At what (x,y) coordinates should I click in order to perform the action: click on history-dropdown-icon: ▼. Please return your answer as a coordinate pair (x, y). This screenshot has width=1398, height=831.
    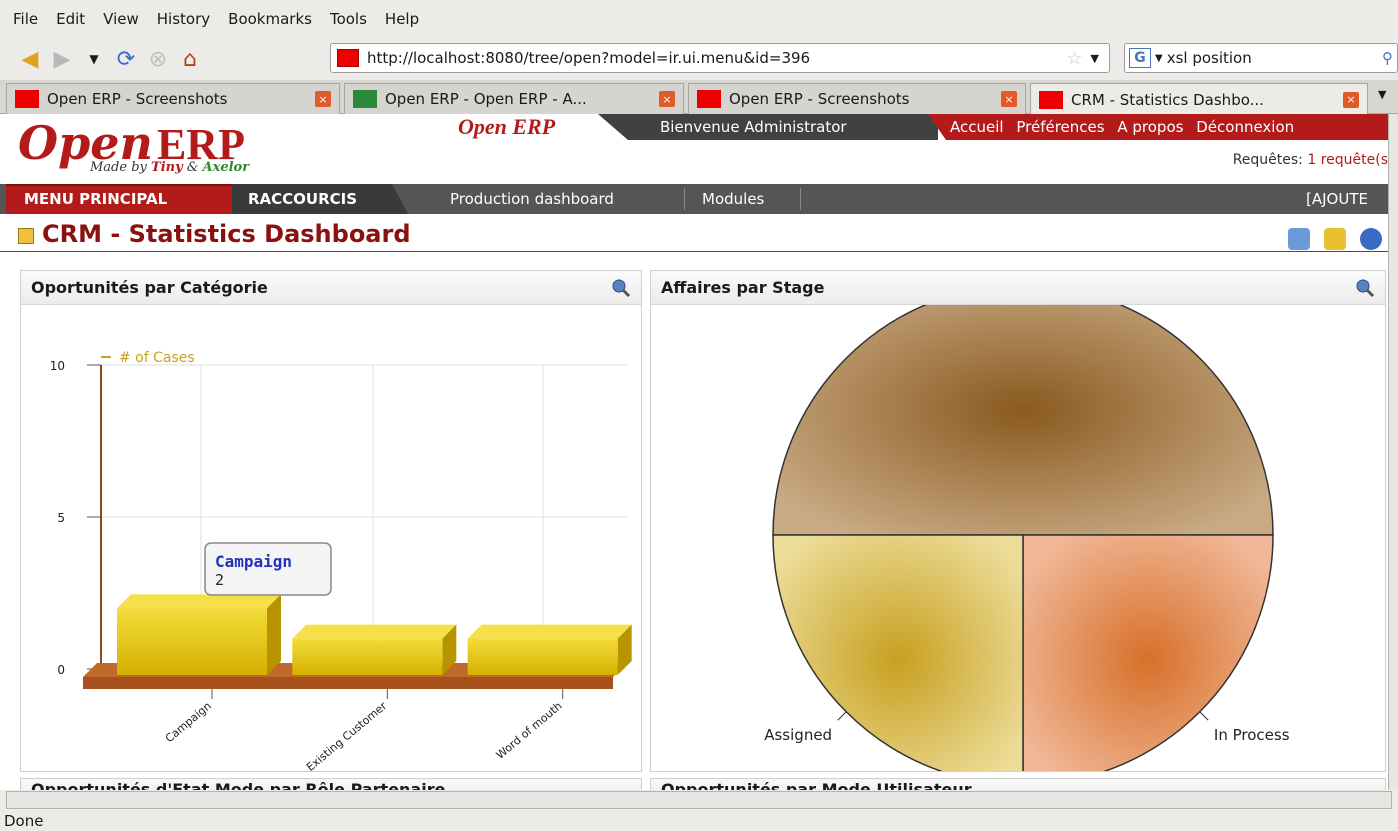
    Looking at the image, I should click on (94, 59).